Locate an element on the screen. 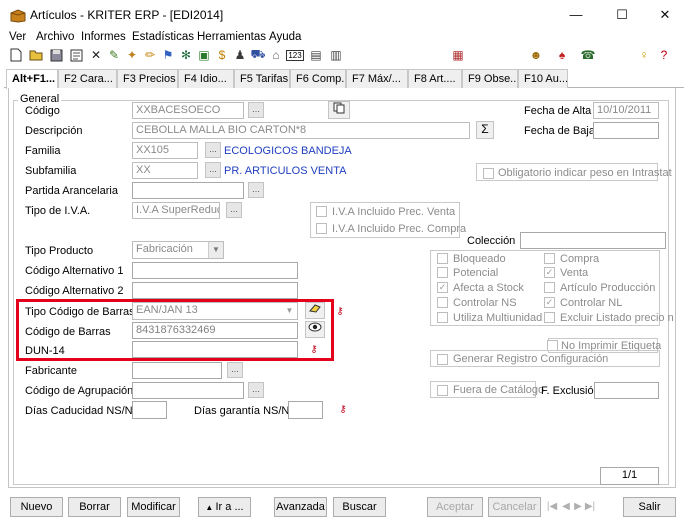  cancelar-button: Cancelar is located at coordinates (514, 507).